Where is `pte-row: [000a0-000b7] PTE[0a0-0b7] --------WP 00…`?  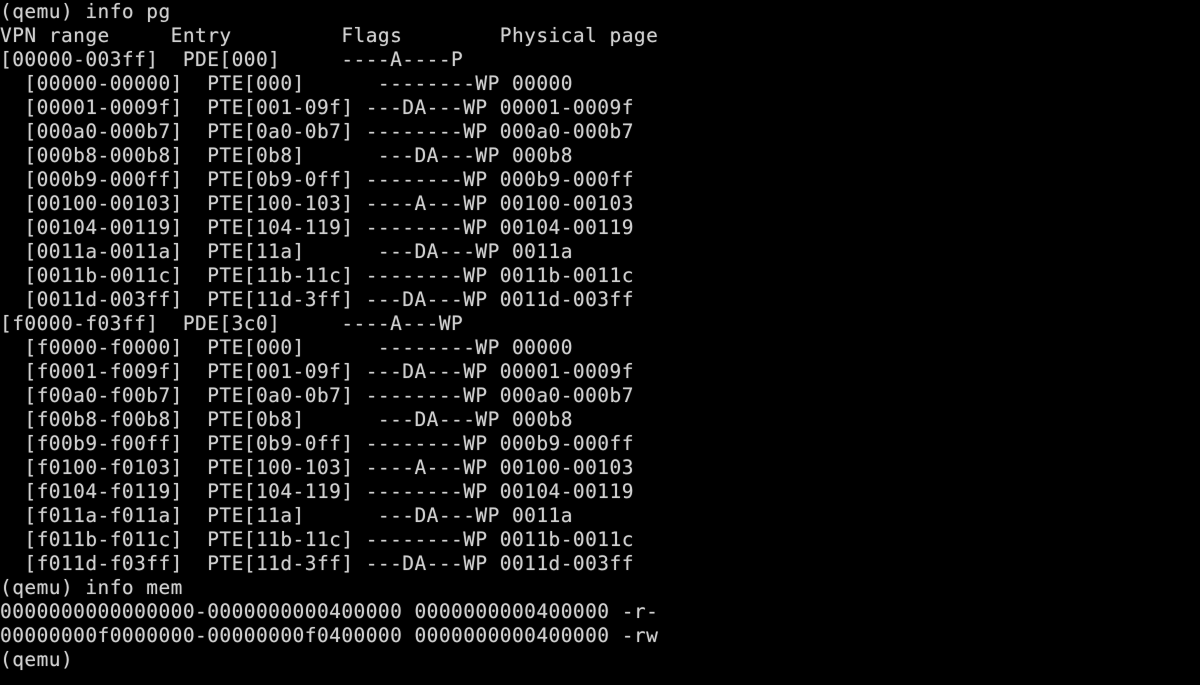 pte-row: [000a0-000b7] PTE[0a0-0b7] --------WP 00… is located at coordinates (317, 131).